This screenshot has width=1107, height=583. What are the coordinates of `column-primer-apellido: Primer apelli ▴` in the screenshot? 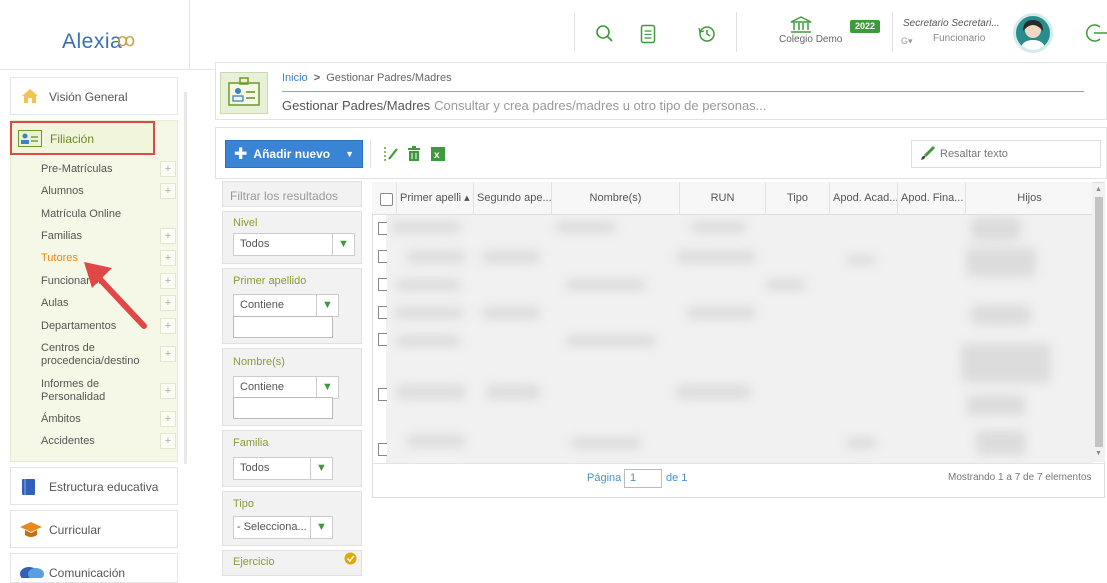 It's located at (435, 198).